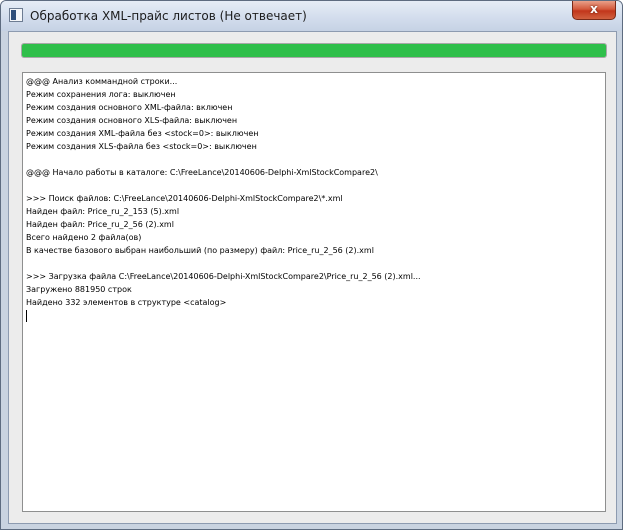 The image size is (623, 530). I want to click on progress-fill, so click(314, 50).